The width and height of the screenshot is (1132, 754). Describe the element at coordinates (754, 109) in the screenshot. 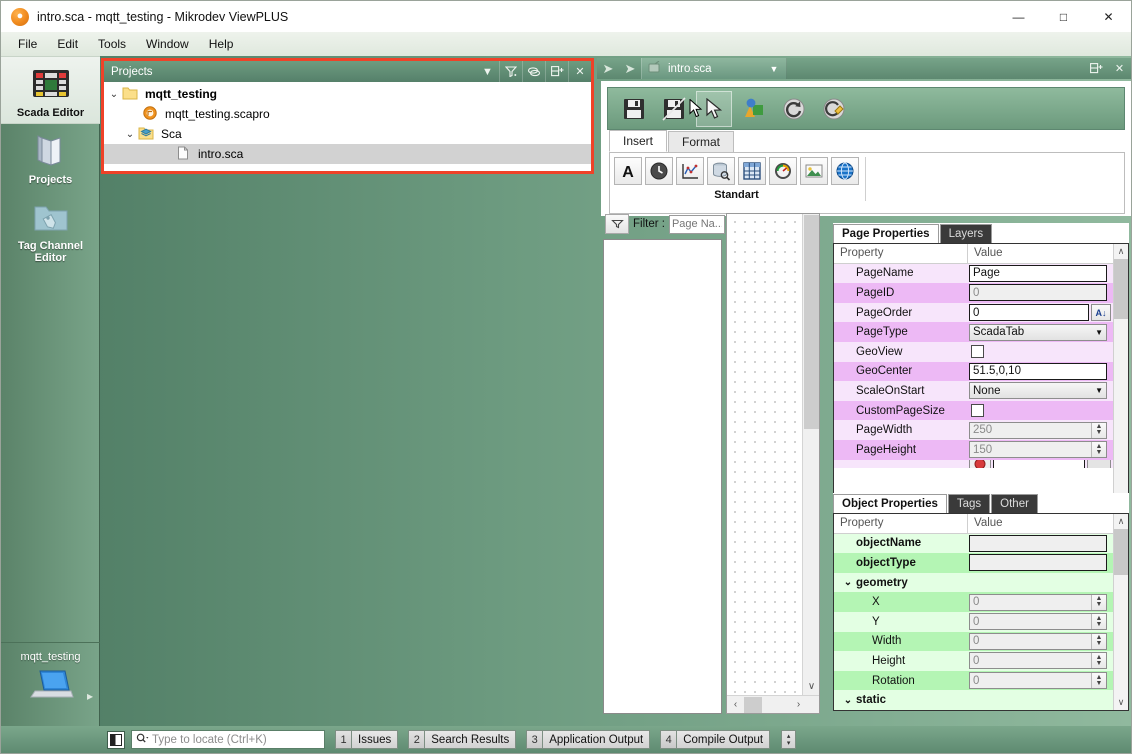

I see `shapes-button` at that location.